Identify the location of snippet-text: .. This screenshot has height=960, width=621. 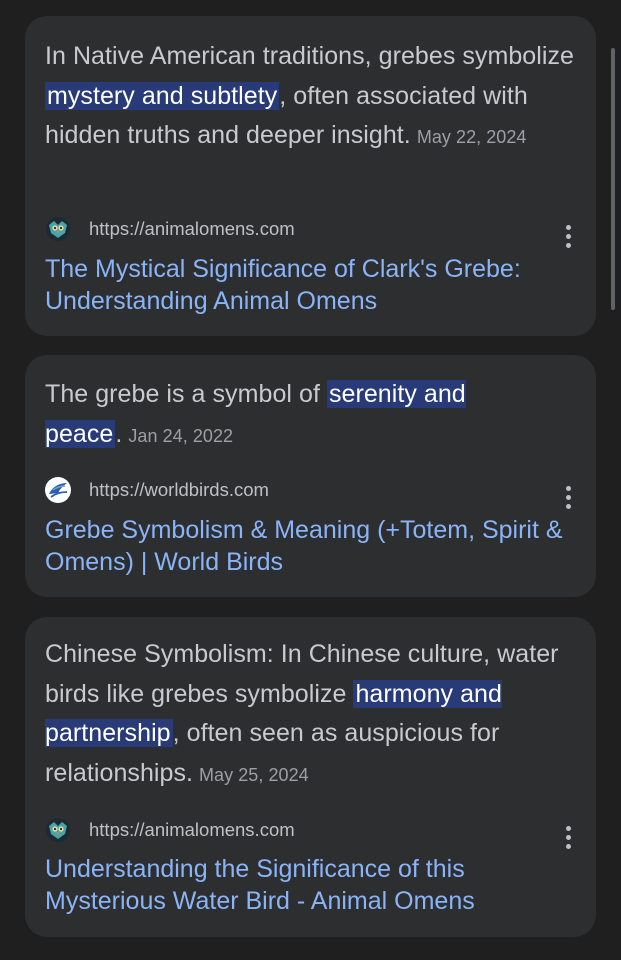
(119, 433).